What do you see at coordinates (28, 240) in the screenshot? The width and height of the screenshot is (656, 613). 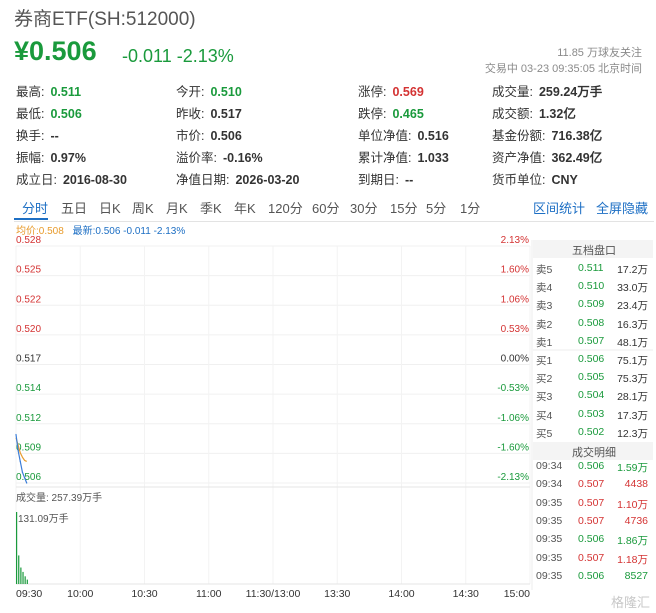 I see `price-tick-label: 0.528` at bounding box center [28, 240].